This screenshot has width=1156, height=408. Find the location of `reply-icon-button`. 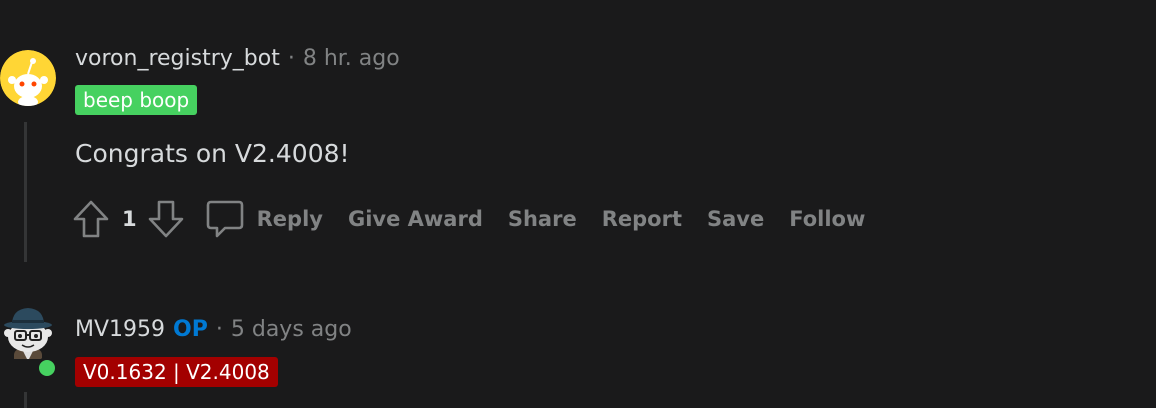

reply-icon-button is located at coordinates (225, 219).